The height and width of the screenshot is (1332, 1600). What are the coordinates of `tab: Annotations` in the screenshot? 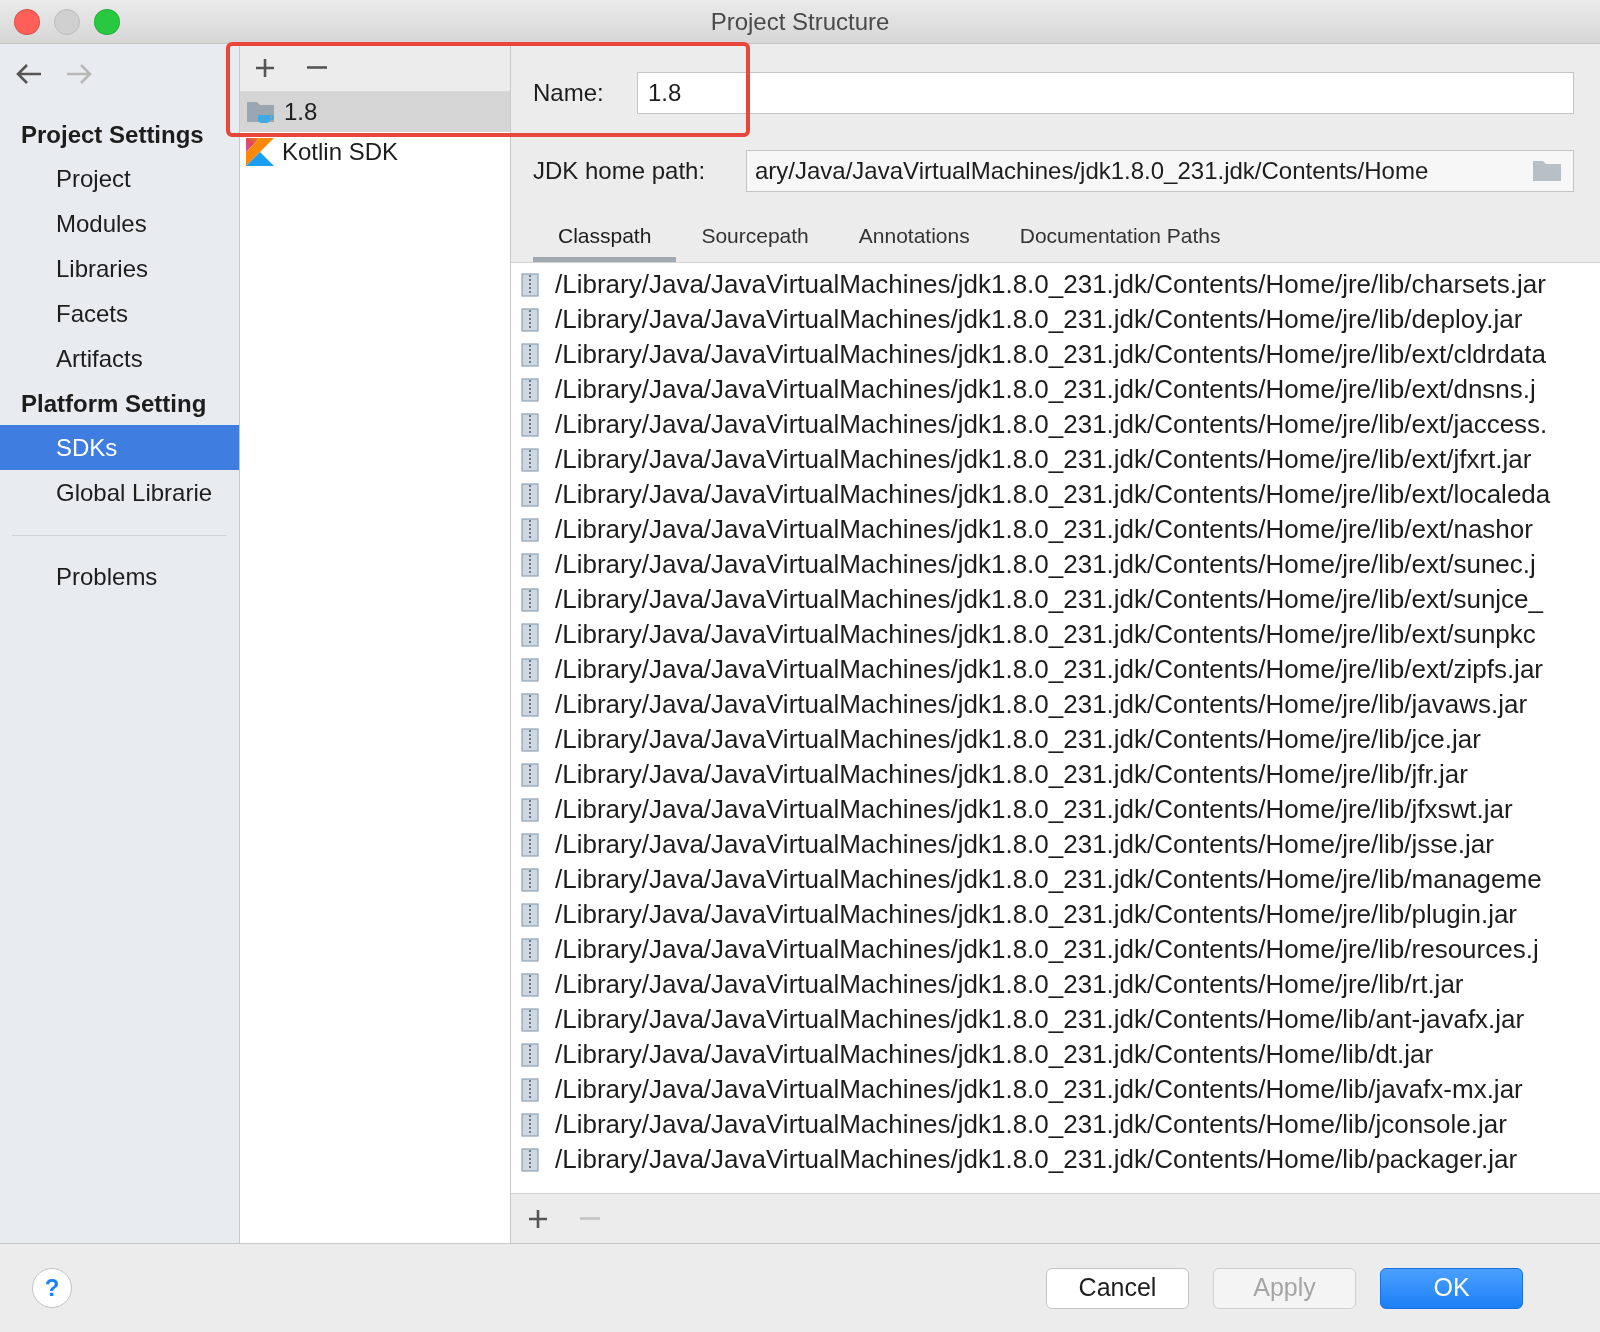 It's located at (914, 238).